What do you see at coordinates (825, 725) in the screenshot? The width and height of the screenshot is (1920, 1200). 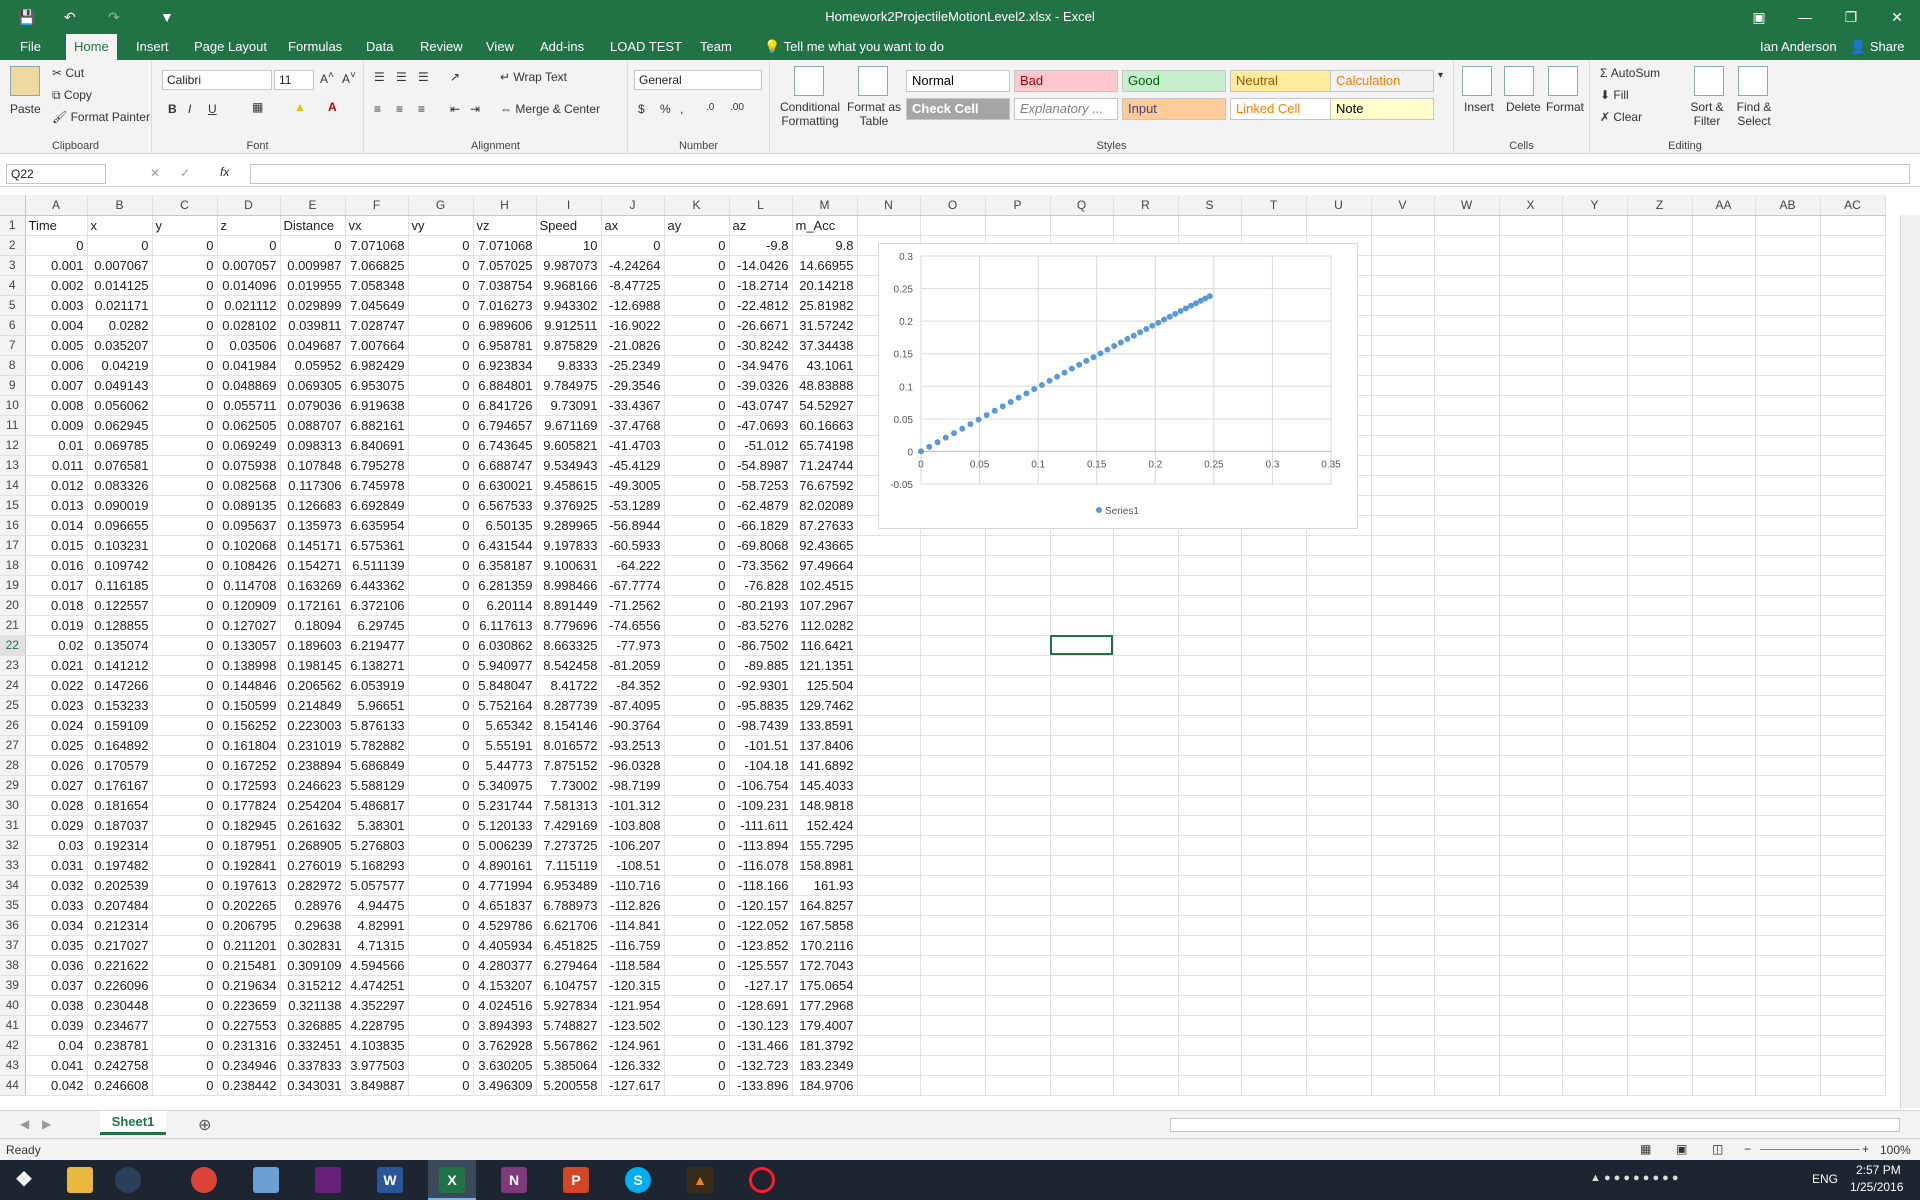 I see `data-cell: 133.8591` at bounding box center [825, 725].